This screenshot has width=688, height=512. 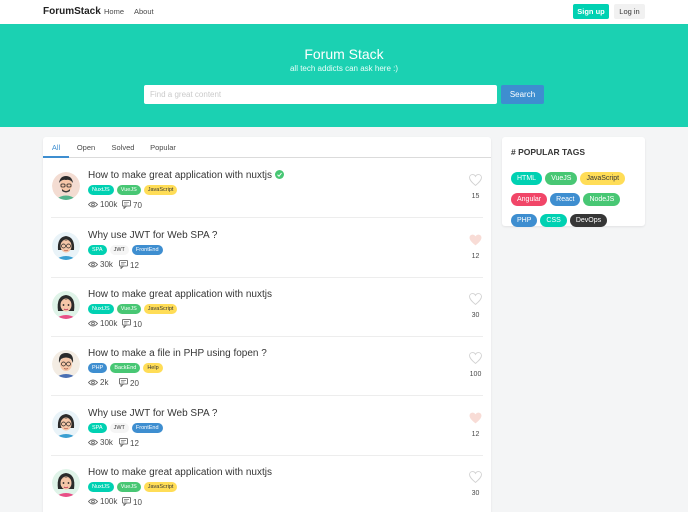 I want to click on login-button: Log in, so click(x=629, y=11).